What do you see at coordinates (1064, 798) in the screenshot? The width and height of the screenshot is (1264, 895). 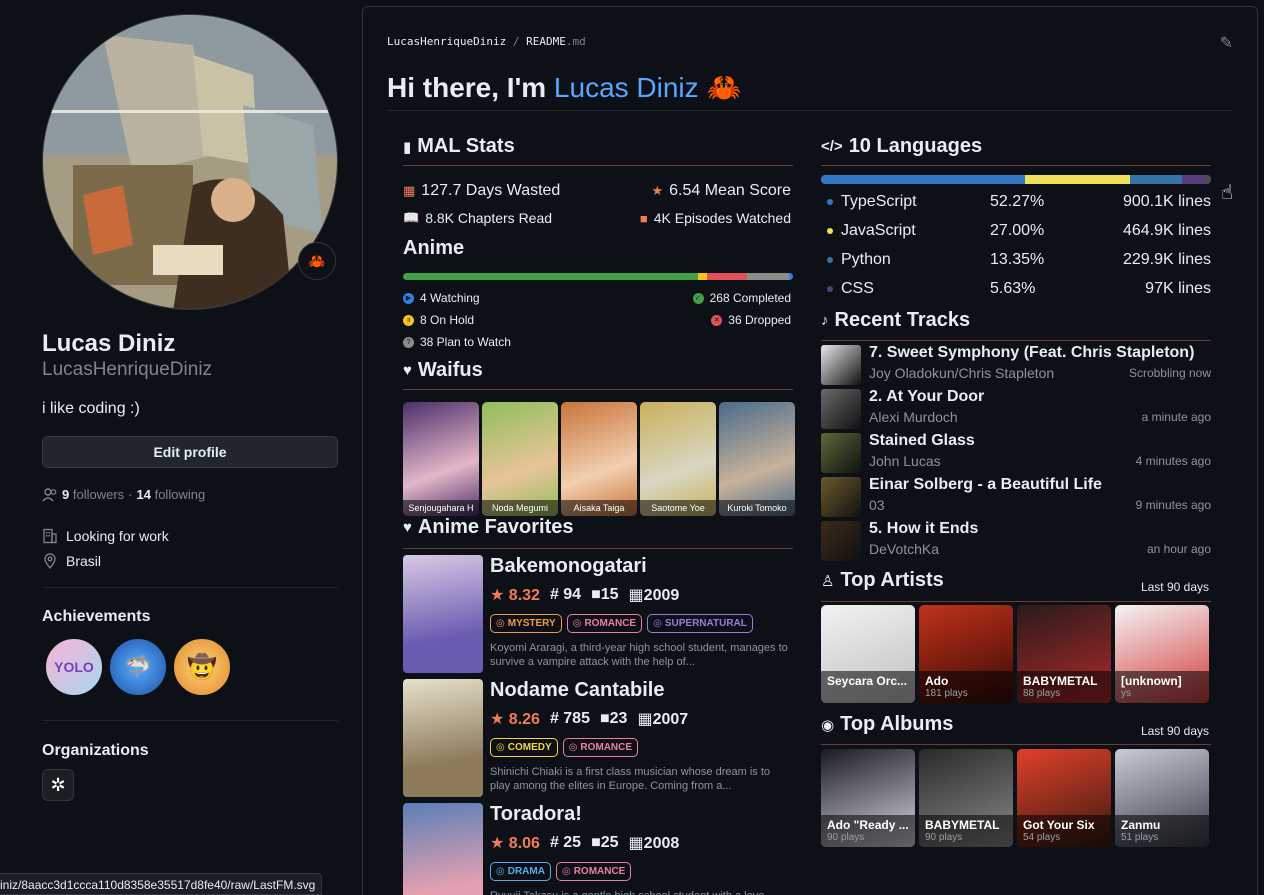 I see `album-tile: Got Your Six 54 plays` at bounding box center [1064, 798].